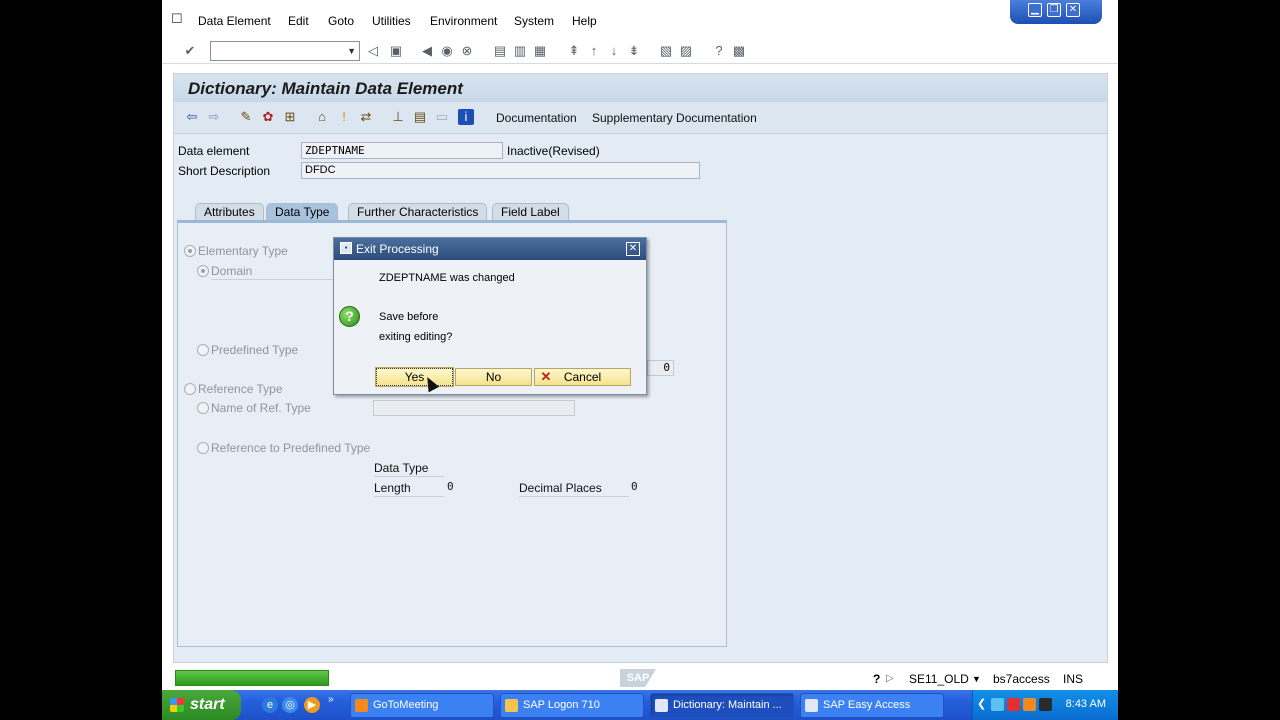  I want to click on browser-icon: ◎, so click(290, 705).